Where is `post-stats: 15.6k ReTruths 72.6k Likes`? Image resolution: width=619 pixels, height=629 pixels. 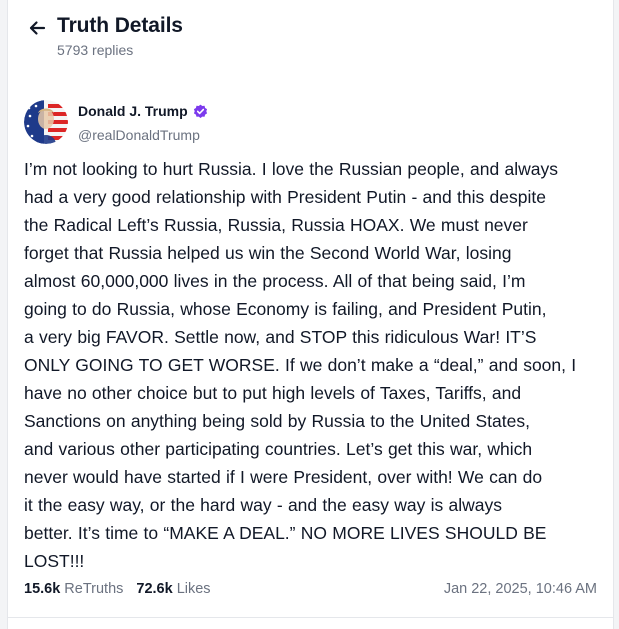 post-stats: 15.6k ReTruths 72.6k Likes is located at coordinates (124, 589).